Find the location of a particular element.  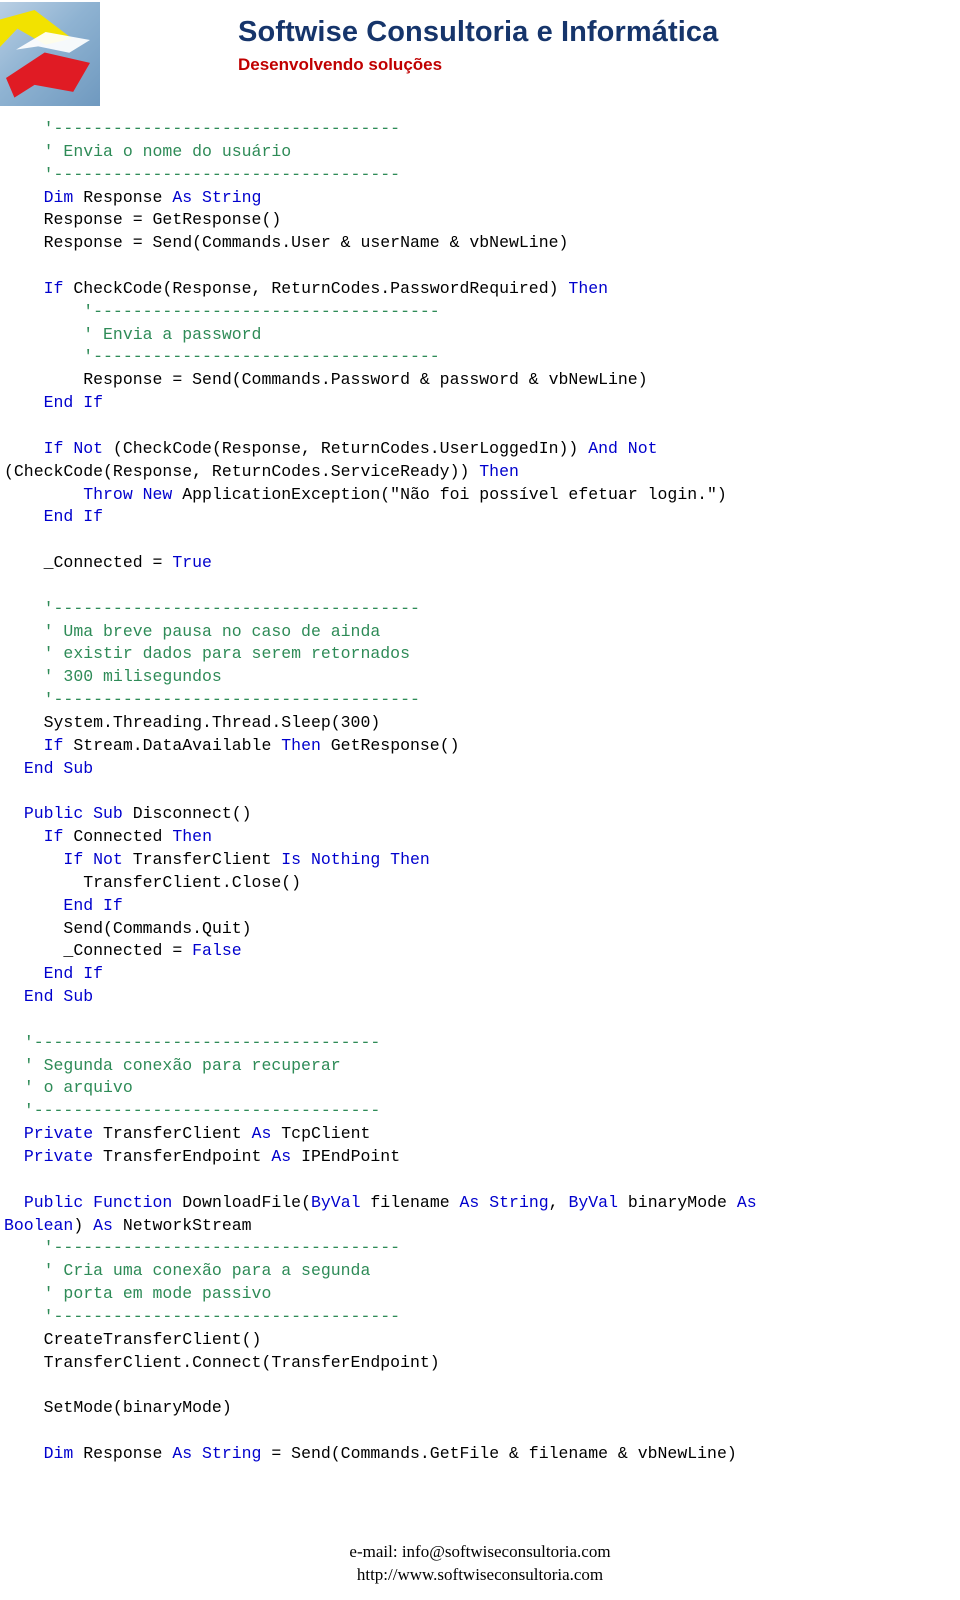

code-token: CreateTransferClient() is located at coordinates (133, 1339).